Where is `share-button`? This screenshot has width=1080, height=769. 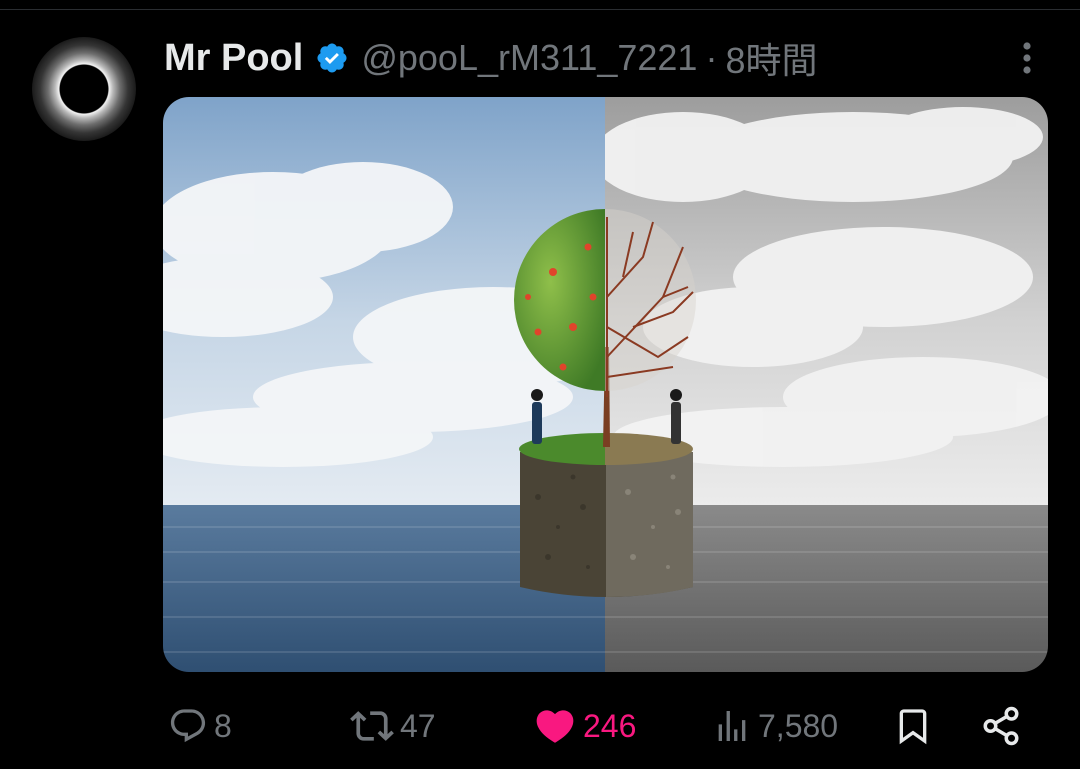
share-button is located at coordinates (1001, 726).